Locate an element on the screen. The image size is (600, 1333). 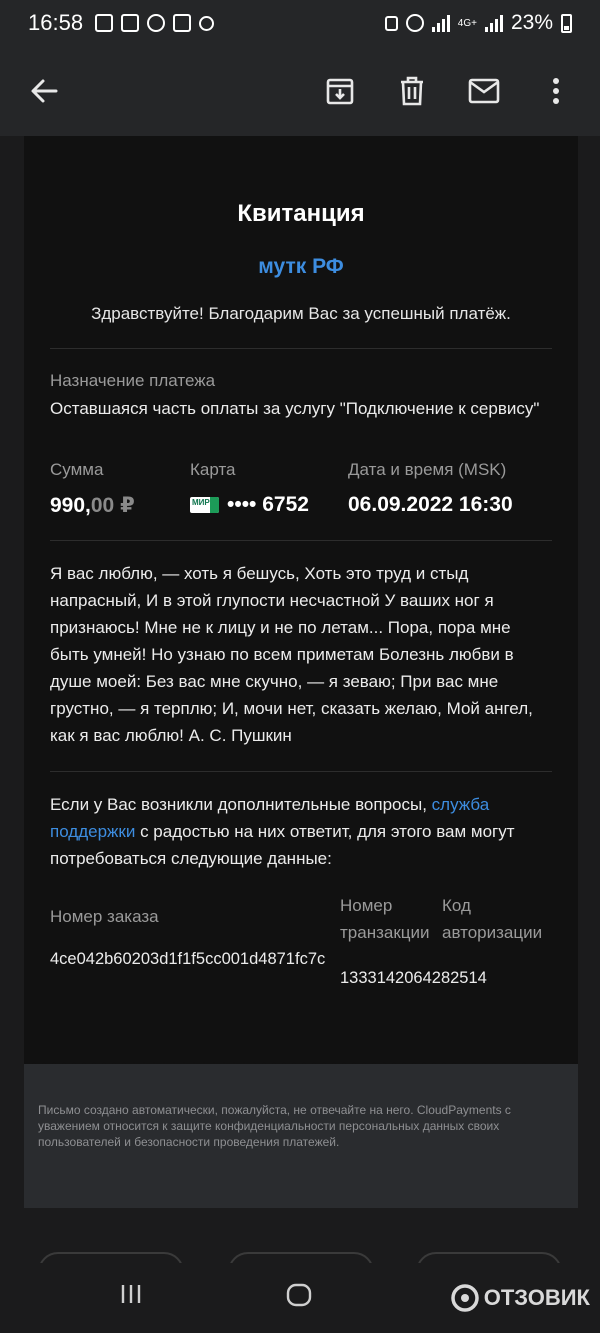
more-options-button is located at coordinates (556, 91).